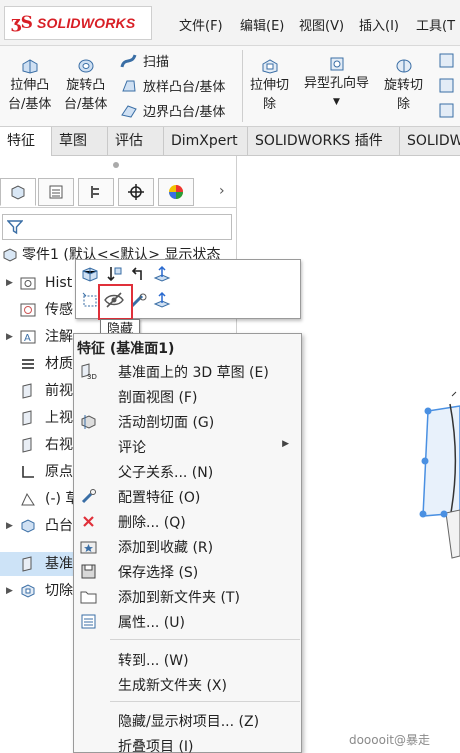  I want to click on hole-wizard-dropdown-icon: ▼, so click(336, 102).